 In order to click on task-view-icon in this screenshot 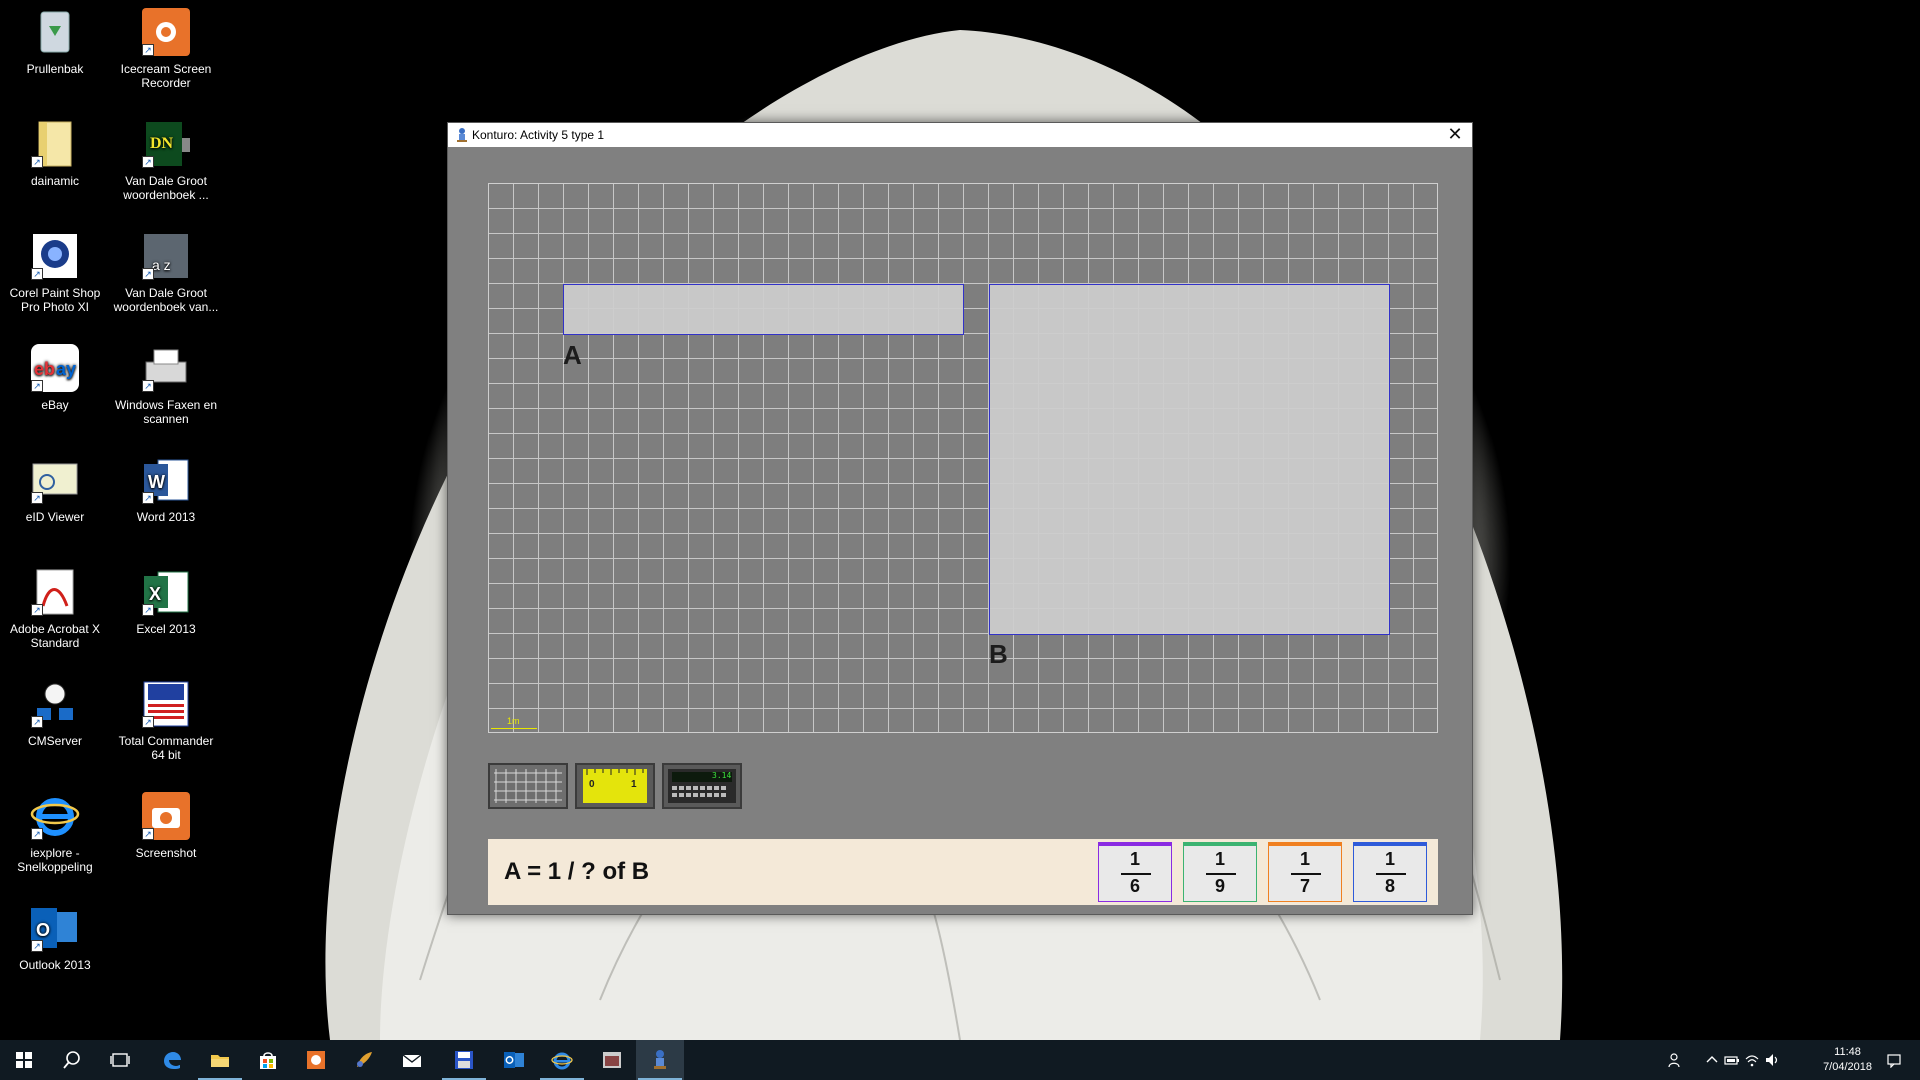, I will do `click(120, 1060)`.